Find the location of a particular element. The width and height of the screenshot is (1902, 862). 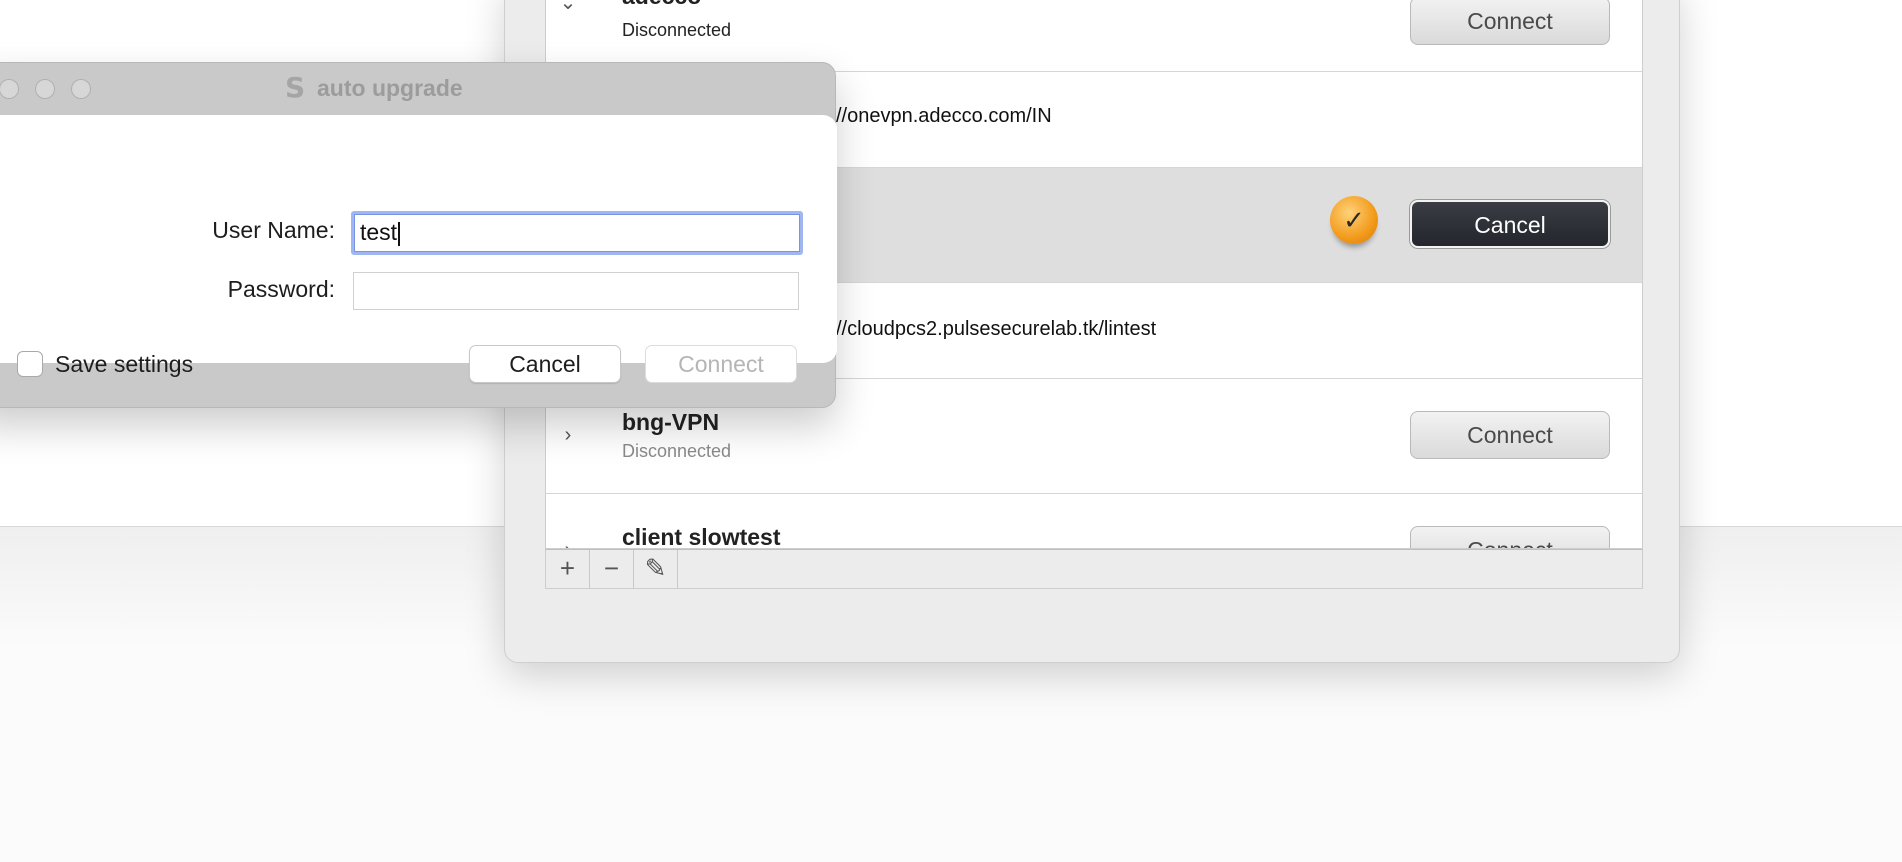

save-settings-checkbox is located at coordinates (30, 364).